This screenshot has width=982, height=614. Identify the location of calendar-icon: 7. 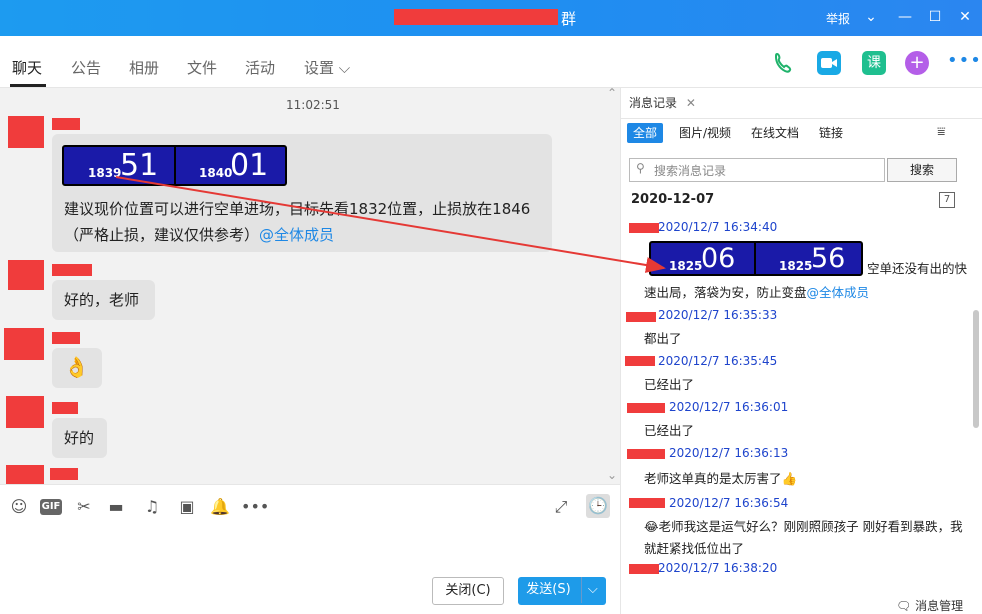
(947, 200).